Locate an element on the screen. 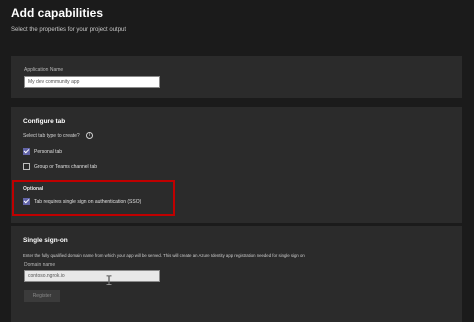 The height and width of the screenshot is (322, 474). application-name-input: My dev community app is located at coordinates (92, 82).